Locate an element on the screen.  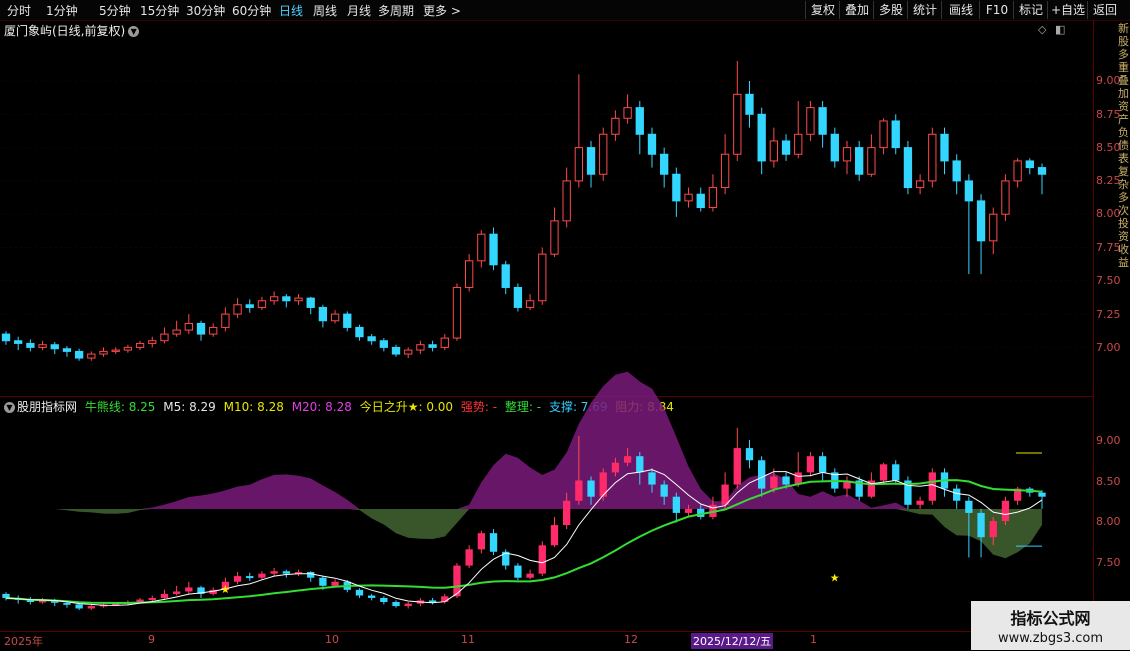
main-y-tick: 7.25 is located at coordinates (1108, 314).